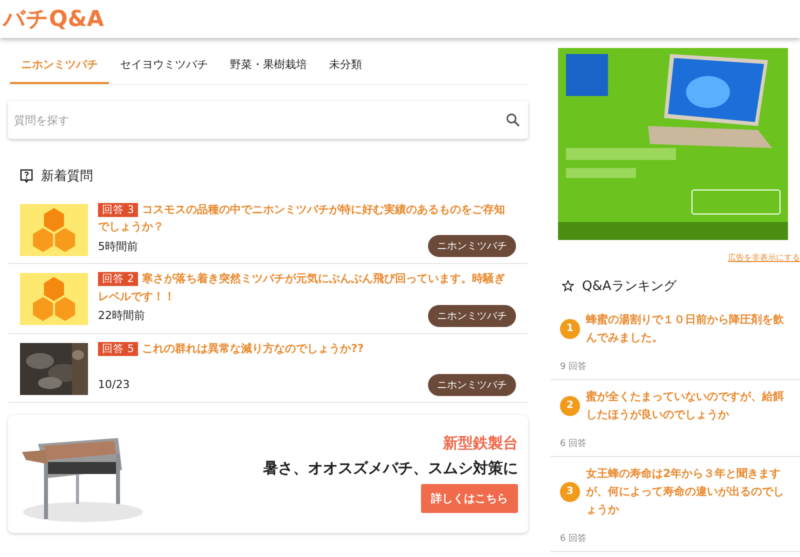  I want to click on answer-count: 9 回答, so click(574, 367).